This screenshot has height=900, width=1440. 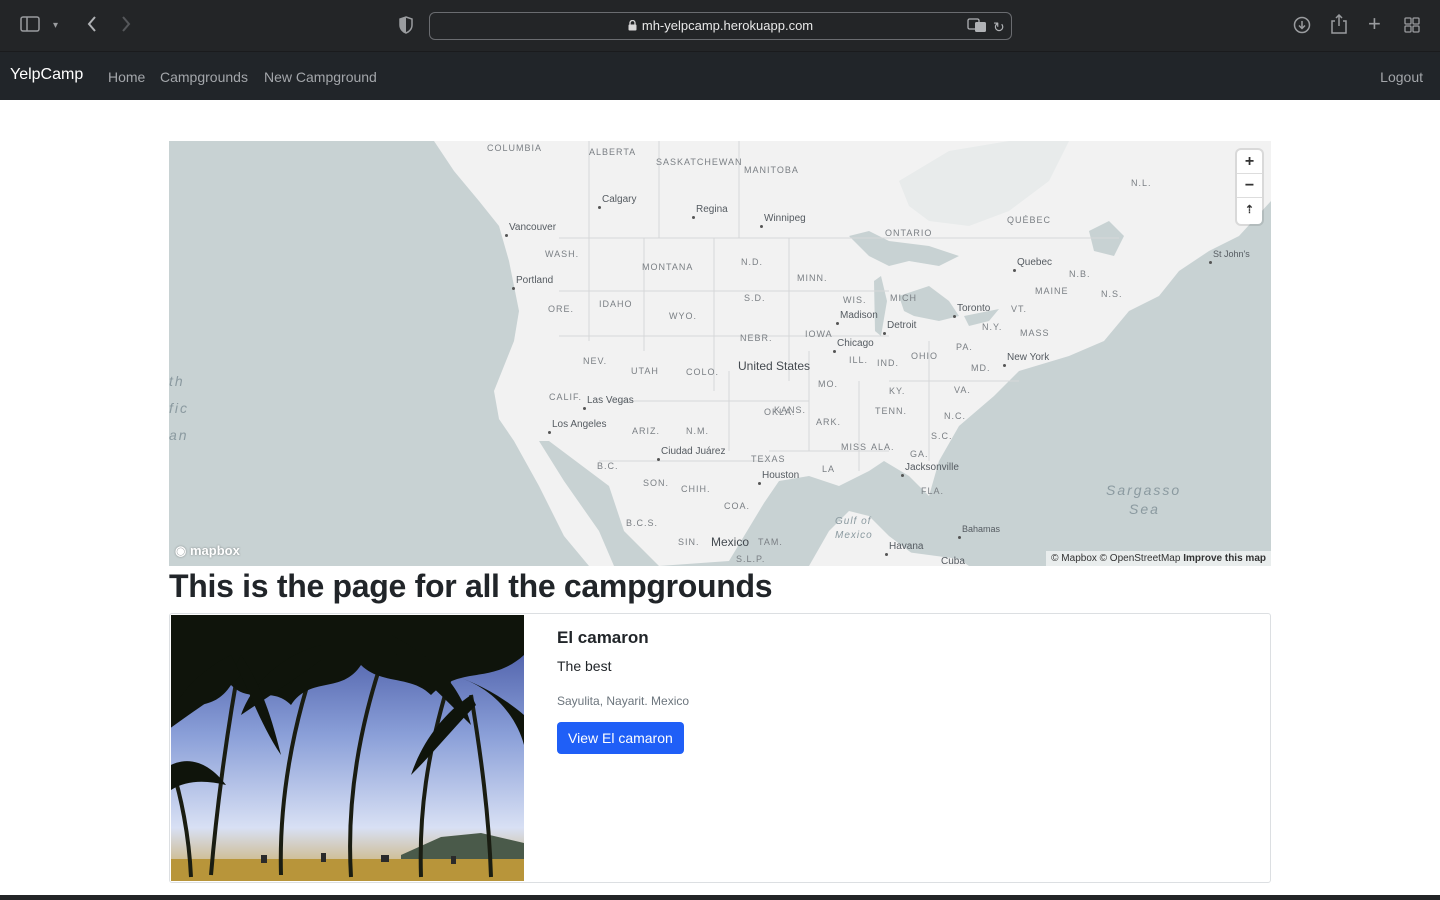 What do you see at coordinates (1249, 186) in the screenshot?
I see `zoom-out-button: −` at bounding box center [1249, 186].